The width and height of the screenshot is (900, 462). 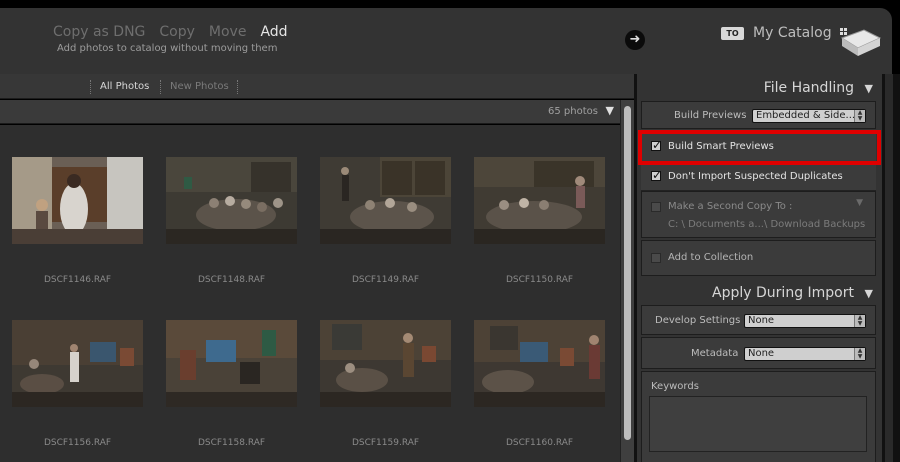 What do you see at coordinates (710, 257) in the screenshot?
I see `add-to-collection-label: Add to Collection` at bounding box center [710, 257].